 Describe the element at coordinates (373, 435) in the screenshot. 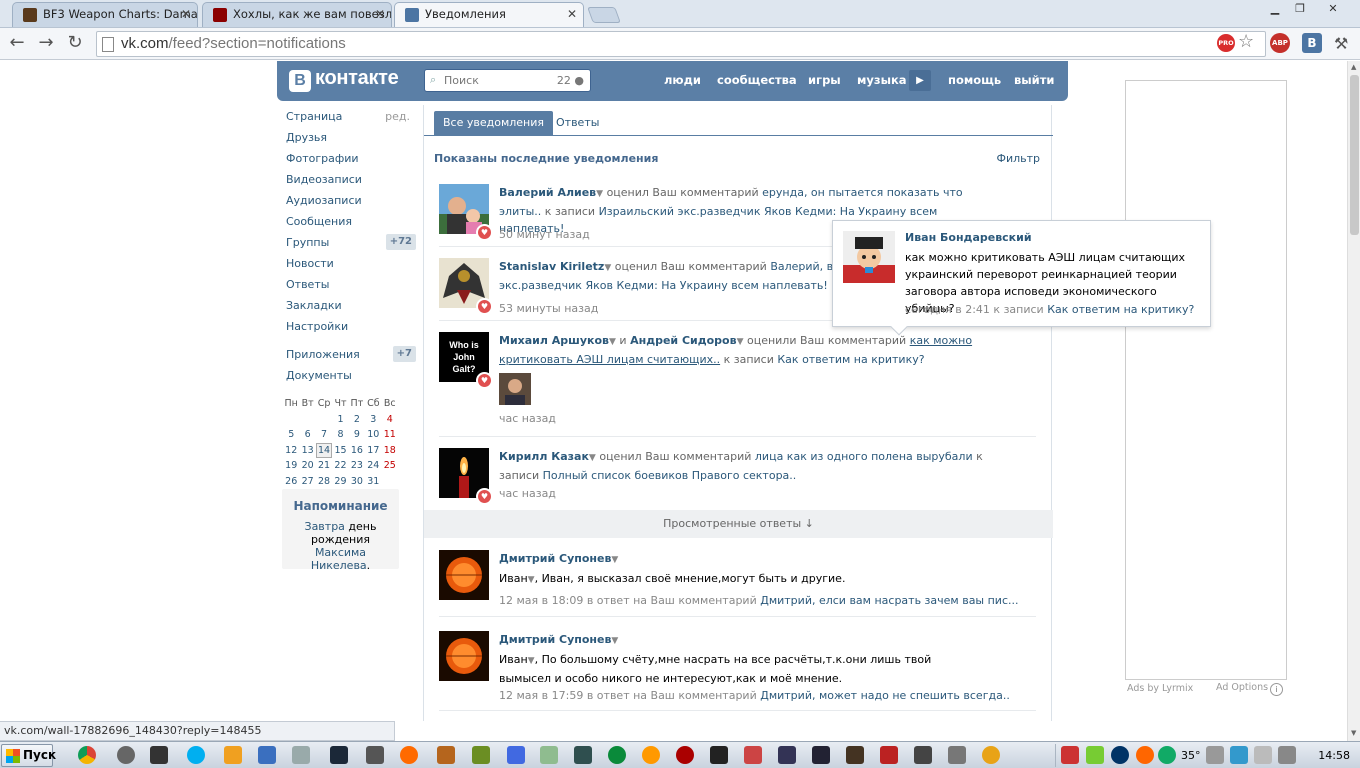

I see `calendar-day: 10` at that location.